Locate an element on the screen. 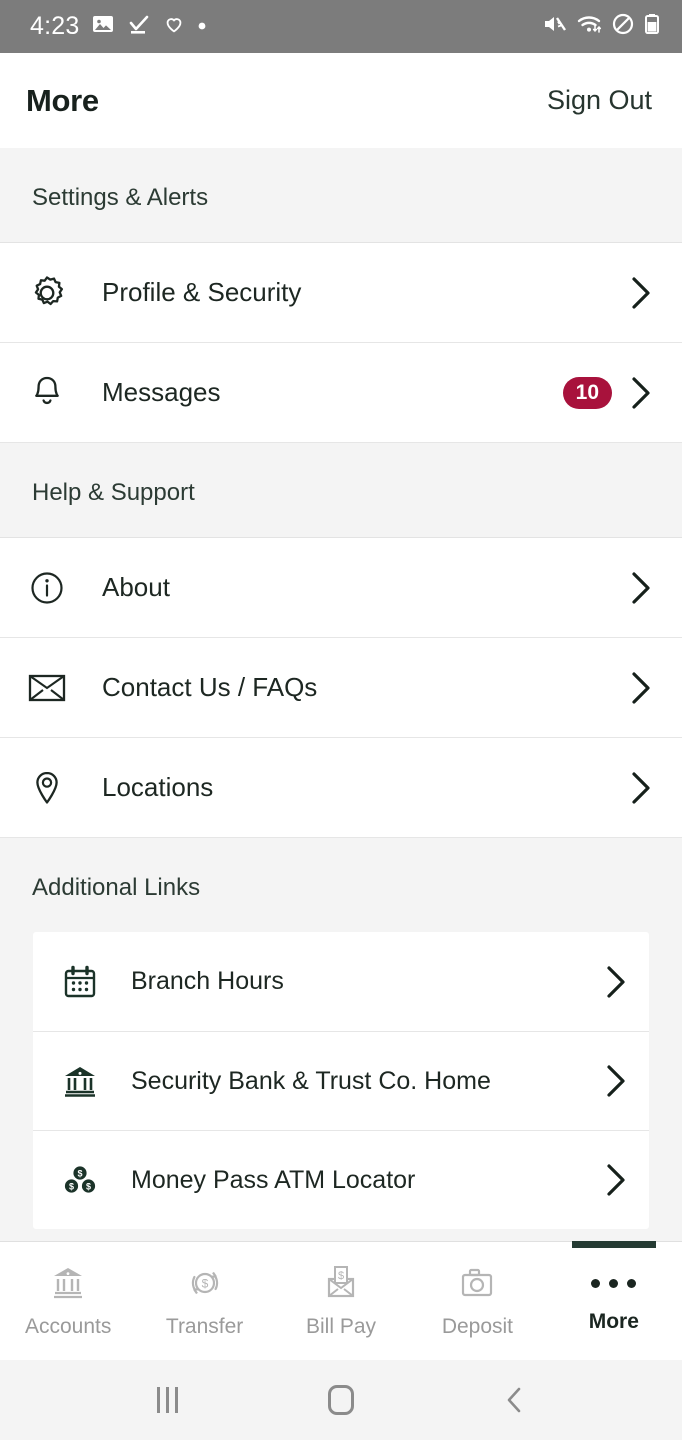  status-bar-clock: 4:23 is located at coordinates (55, 26).